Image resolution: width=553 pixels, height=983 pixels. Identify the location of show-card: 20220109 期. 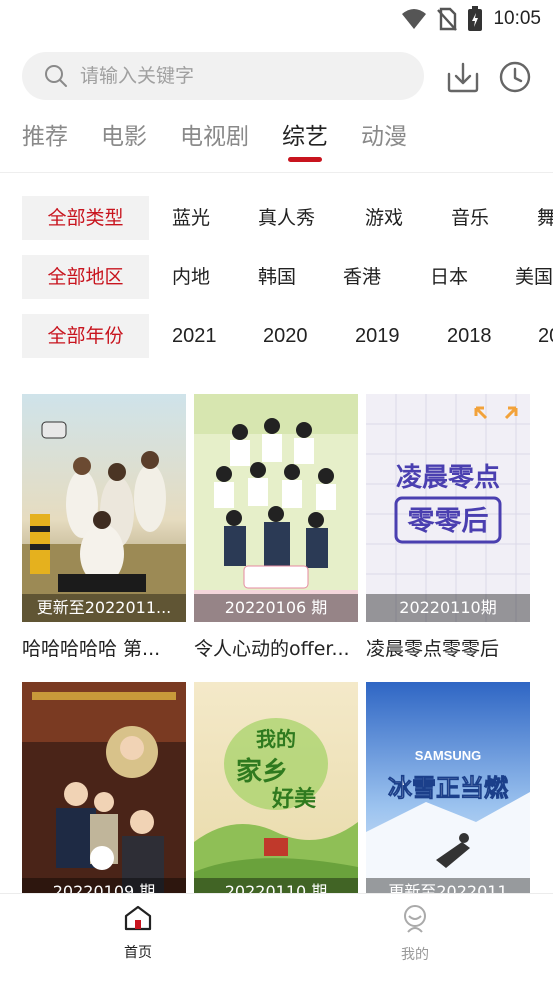
(104, 787).